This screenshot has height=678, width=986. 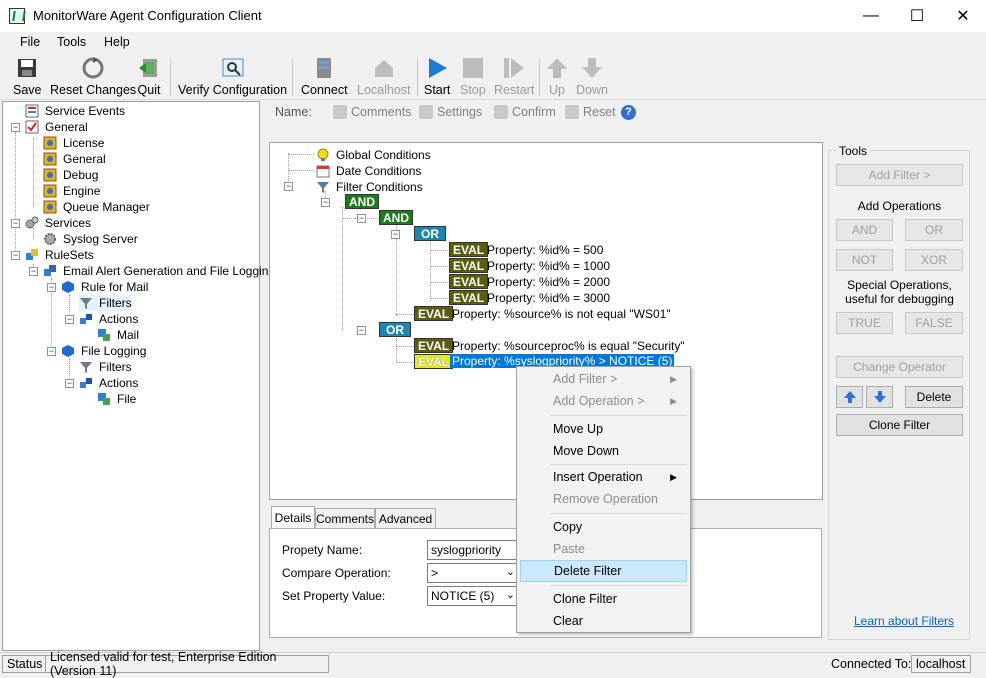 What do you see at coordinates (325, 202) in the screenshot?
I see `expander-and-root: −` at bounding box center [325, 202].